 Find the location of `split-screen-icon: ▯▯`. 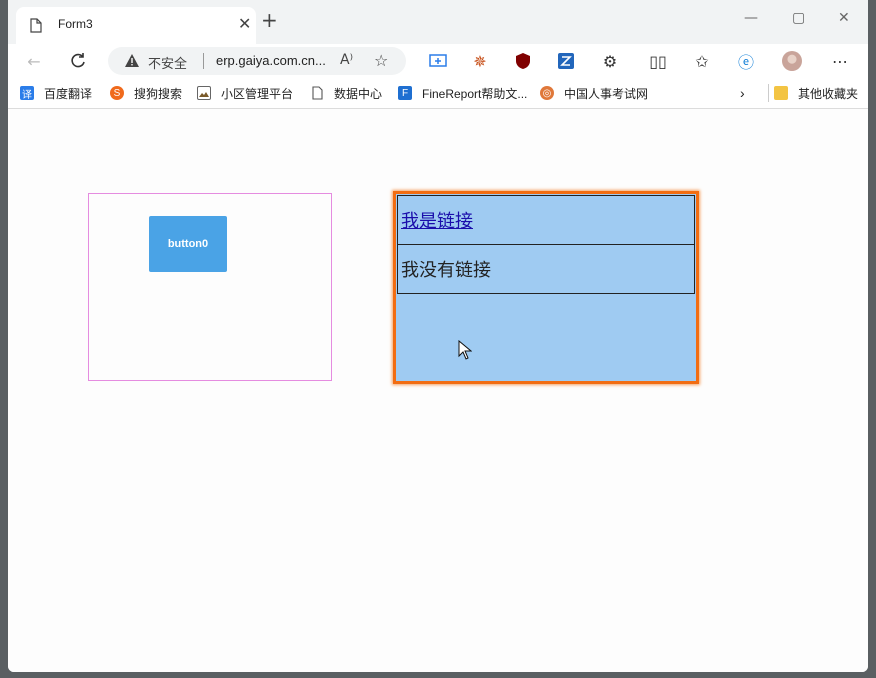

split-screen-icon: ▯▯ is located at coordinates (658, 61).